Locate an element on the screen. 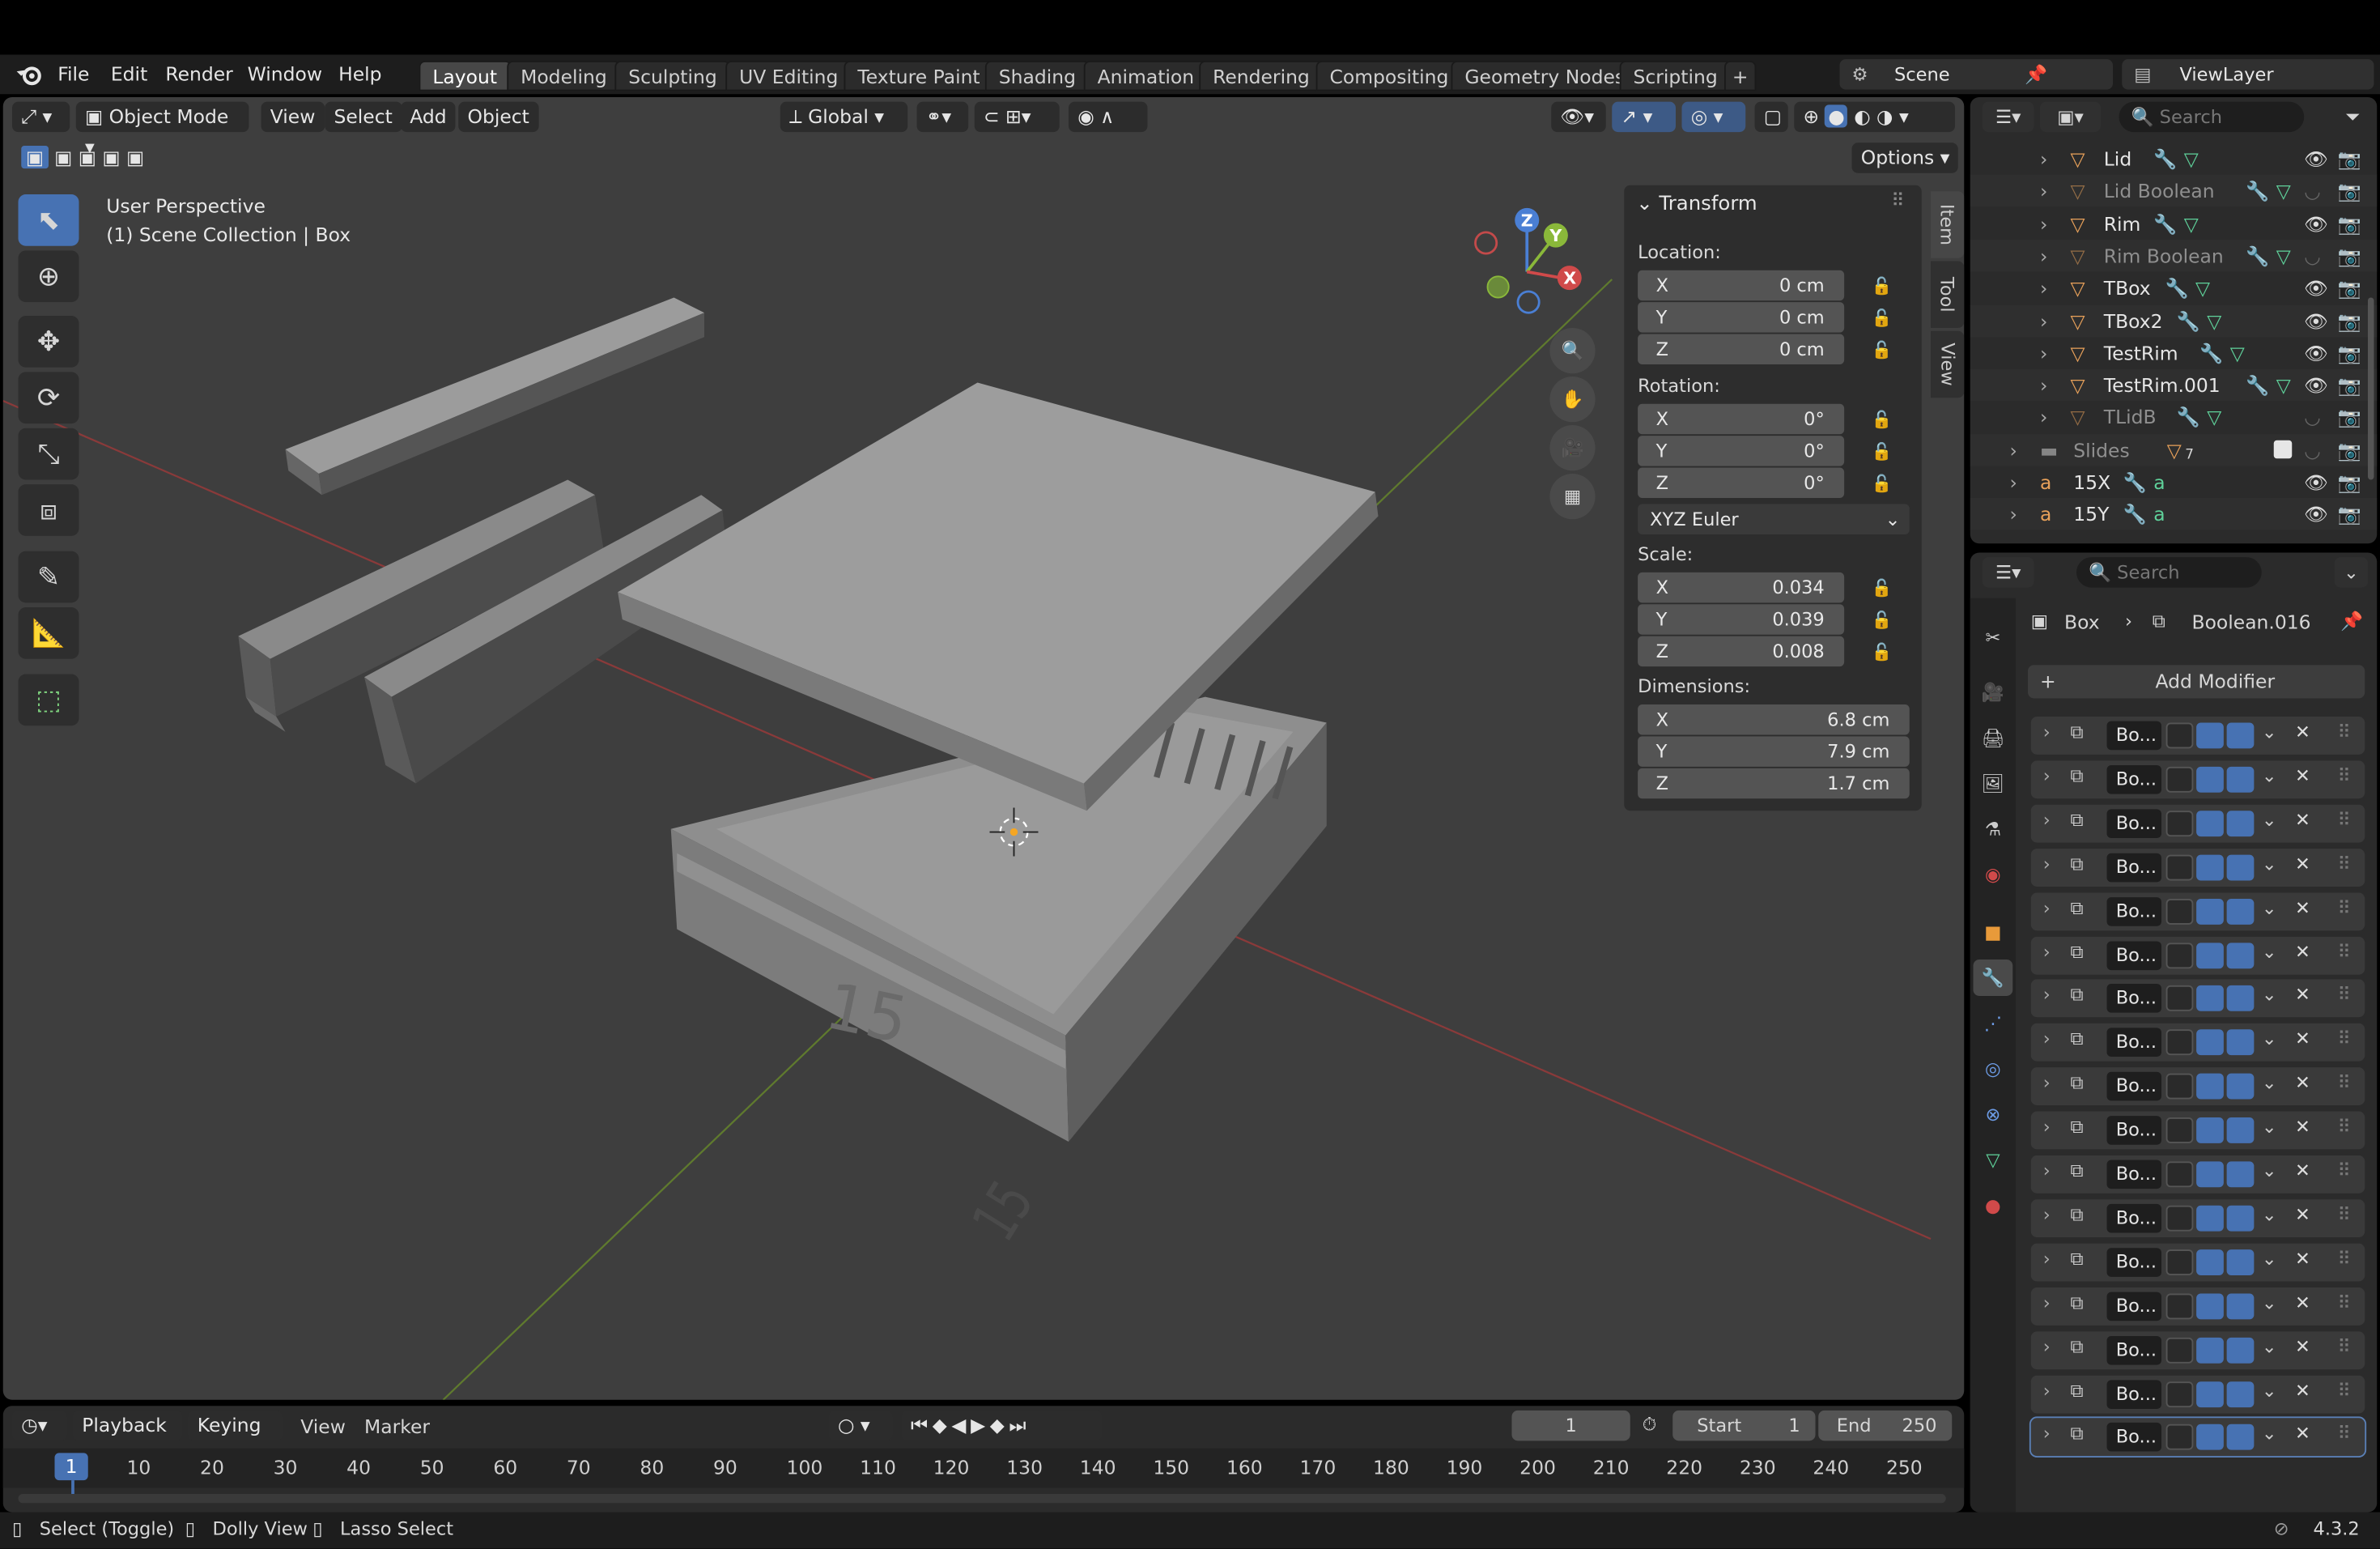 Image resolution: width=2380 pixels, height=1549 pixels. outliner-item: › a 15X 🔧 a 👁 📷 is located at coordinates (2174, 482).